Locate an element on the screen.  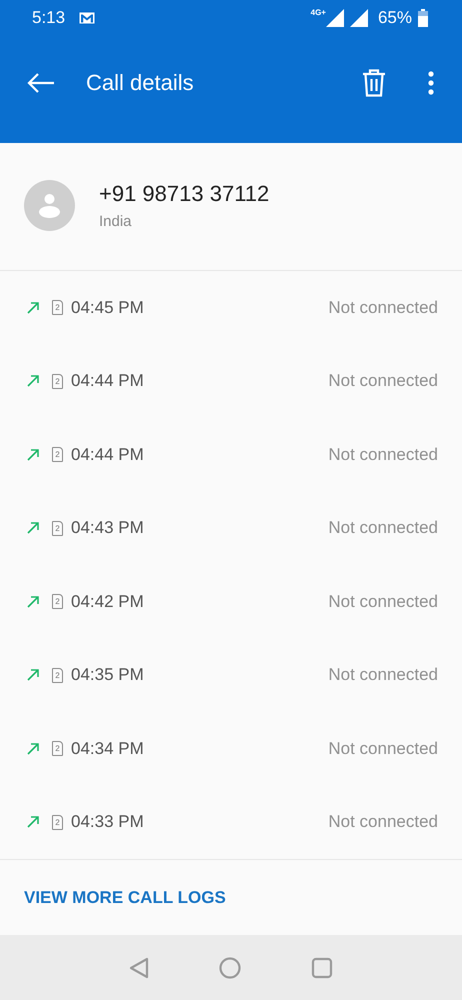
delete-icon is located at coordinates (374, 82).